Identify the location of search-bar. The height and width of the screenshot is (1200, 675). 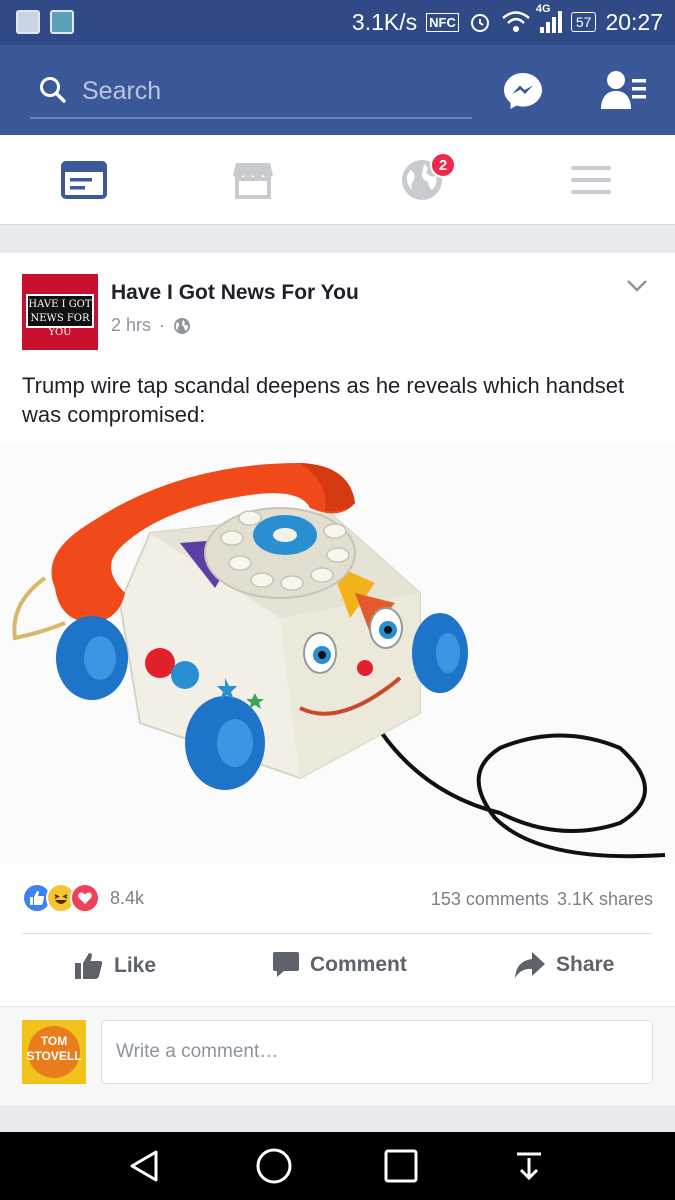
(251, 93).